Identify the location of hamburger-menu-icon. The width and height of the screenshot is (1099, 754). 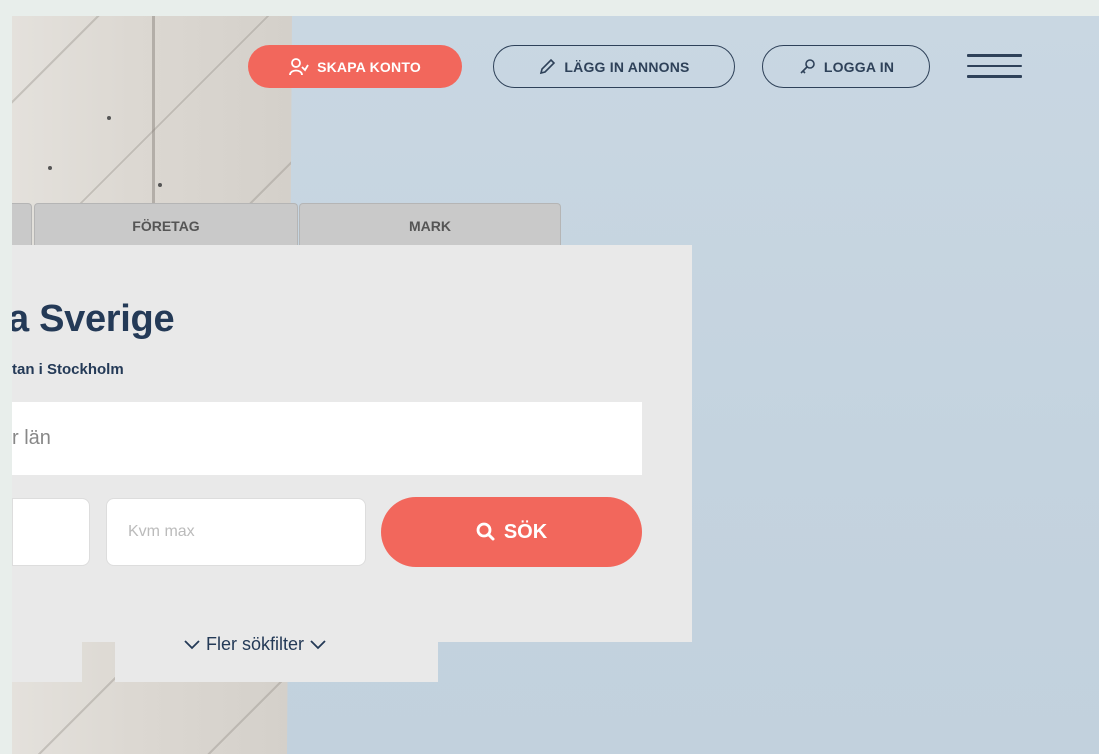
(994, 67).